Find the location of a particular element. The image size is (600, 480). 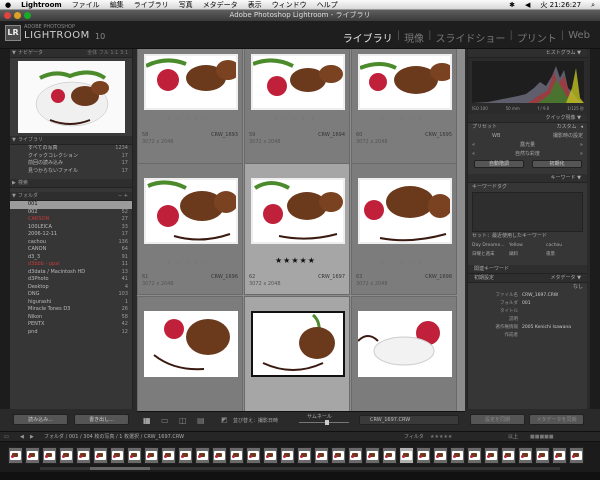

menu-photo: 写真 is located at coordinates (186, 5).